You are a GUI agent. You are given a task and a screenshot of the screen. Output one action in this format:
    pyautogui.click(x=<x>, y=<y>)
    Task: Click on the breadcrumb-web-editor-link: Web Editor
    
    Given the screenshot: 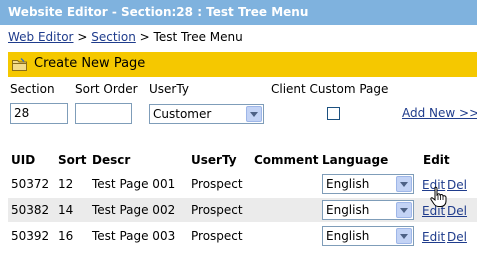 What is the action you would take?
    pyautogui.click(x=41, y=37)
    